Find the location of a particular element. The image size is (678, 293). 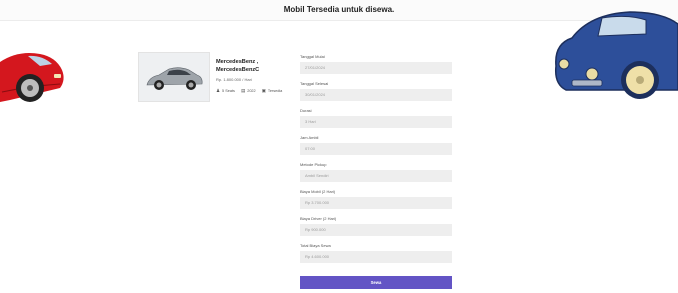

car-icon: ▣ is located at coordinates (263, 90).